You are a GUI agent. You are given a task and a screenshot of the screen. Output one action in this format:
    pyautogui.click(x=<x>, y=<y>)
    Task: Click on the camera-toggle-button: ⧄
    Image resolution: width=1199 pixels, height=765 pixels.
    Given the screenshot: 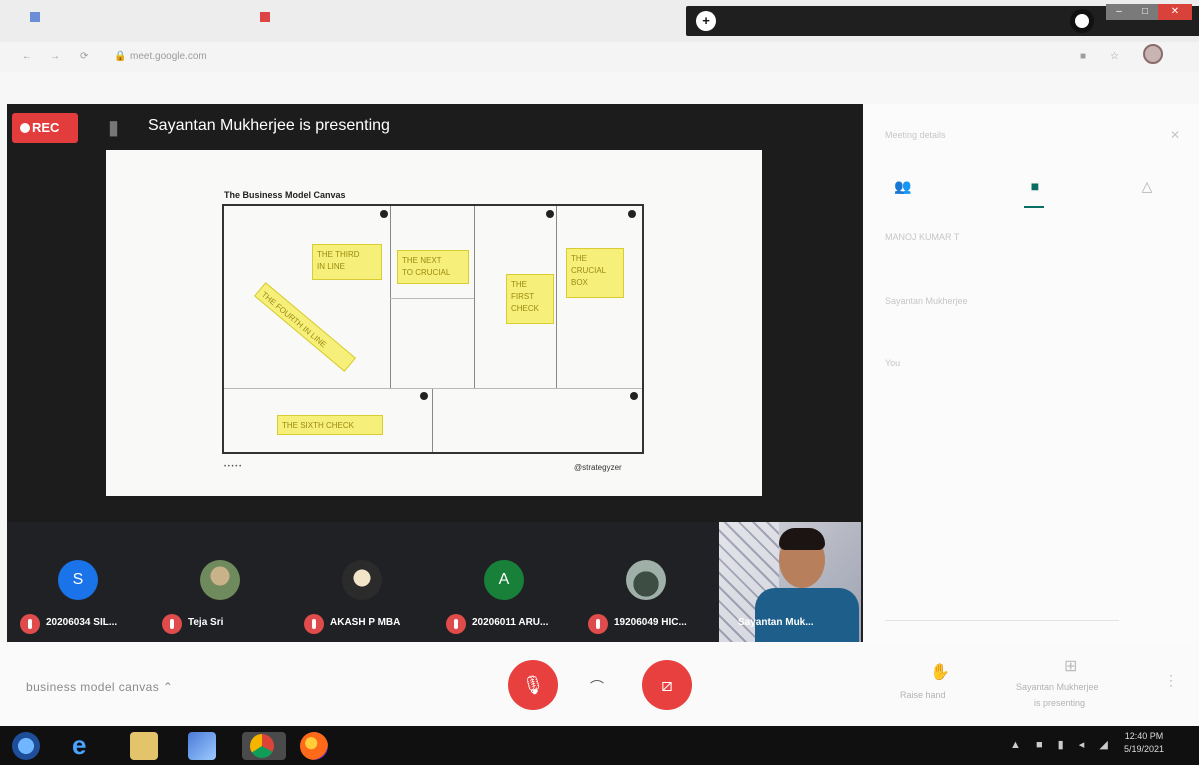 What is the action you would take?
    pyautogui.click(x=667, y=685)
    